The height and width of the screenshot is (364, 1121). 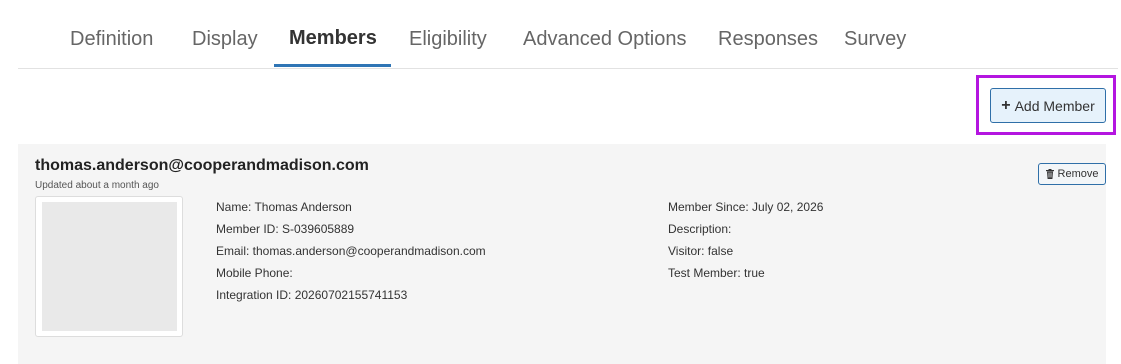 What do you see at coordinates (333, 38) in the screenshot?
I see `tab-members: Members` at bounding box center [333, 38].